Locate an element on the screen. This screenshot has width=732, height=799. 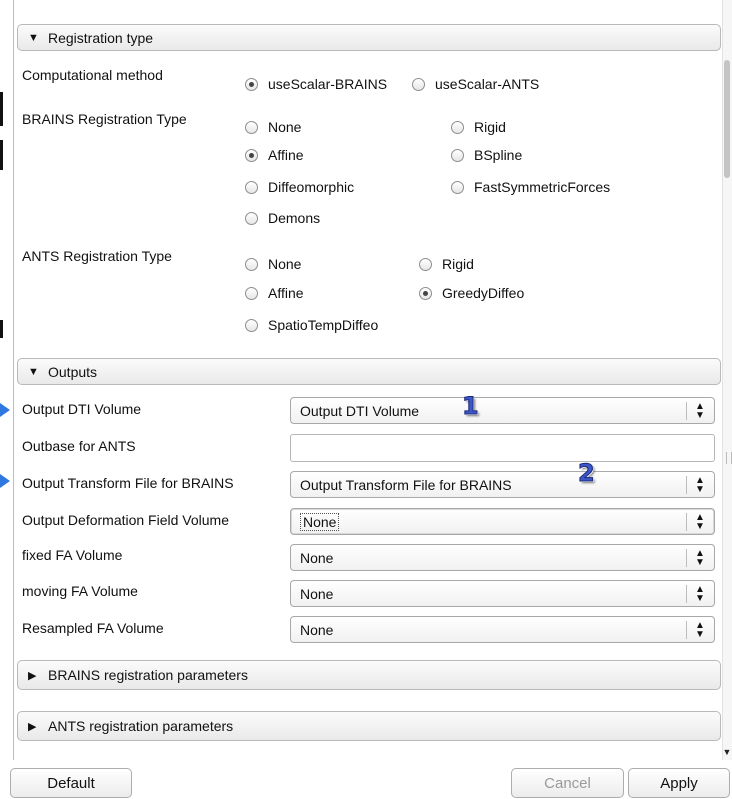
radio-usescalar-ants: useScalar-ANTS is located at coordinates (475, 84).